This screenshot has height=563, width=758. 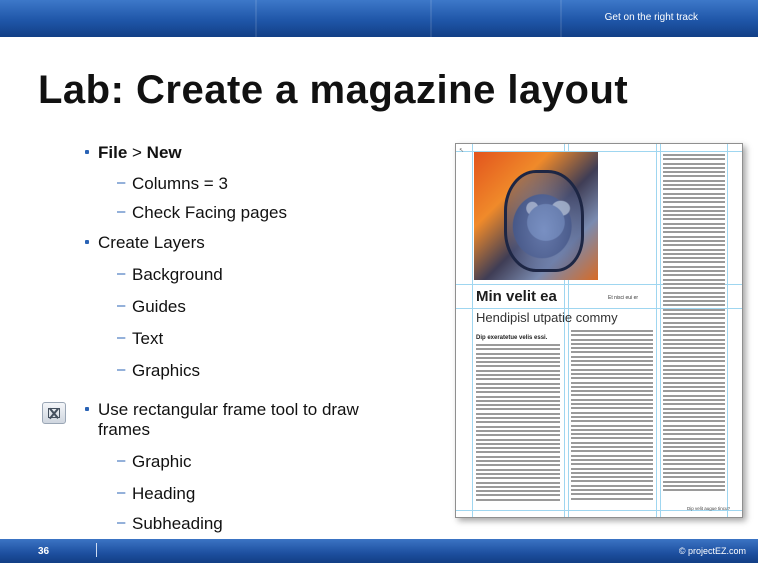 What do you see at coordinates (379, 18) in the screenshot?
I see `header-bar: Get on the right track` at bounding box center [379, 18].